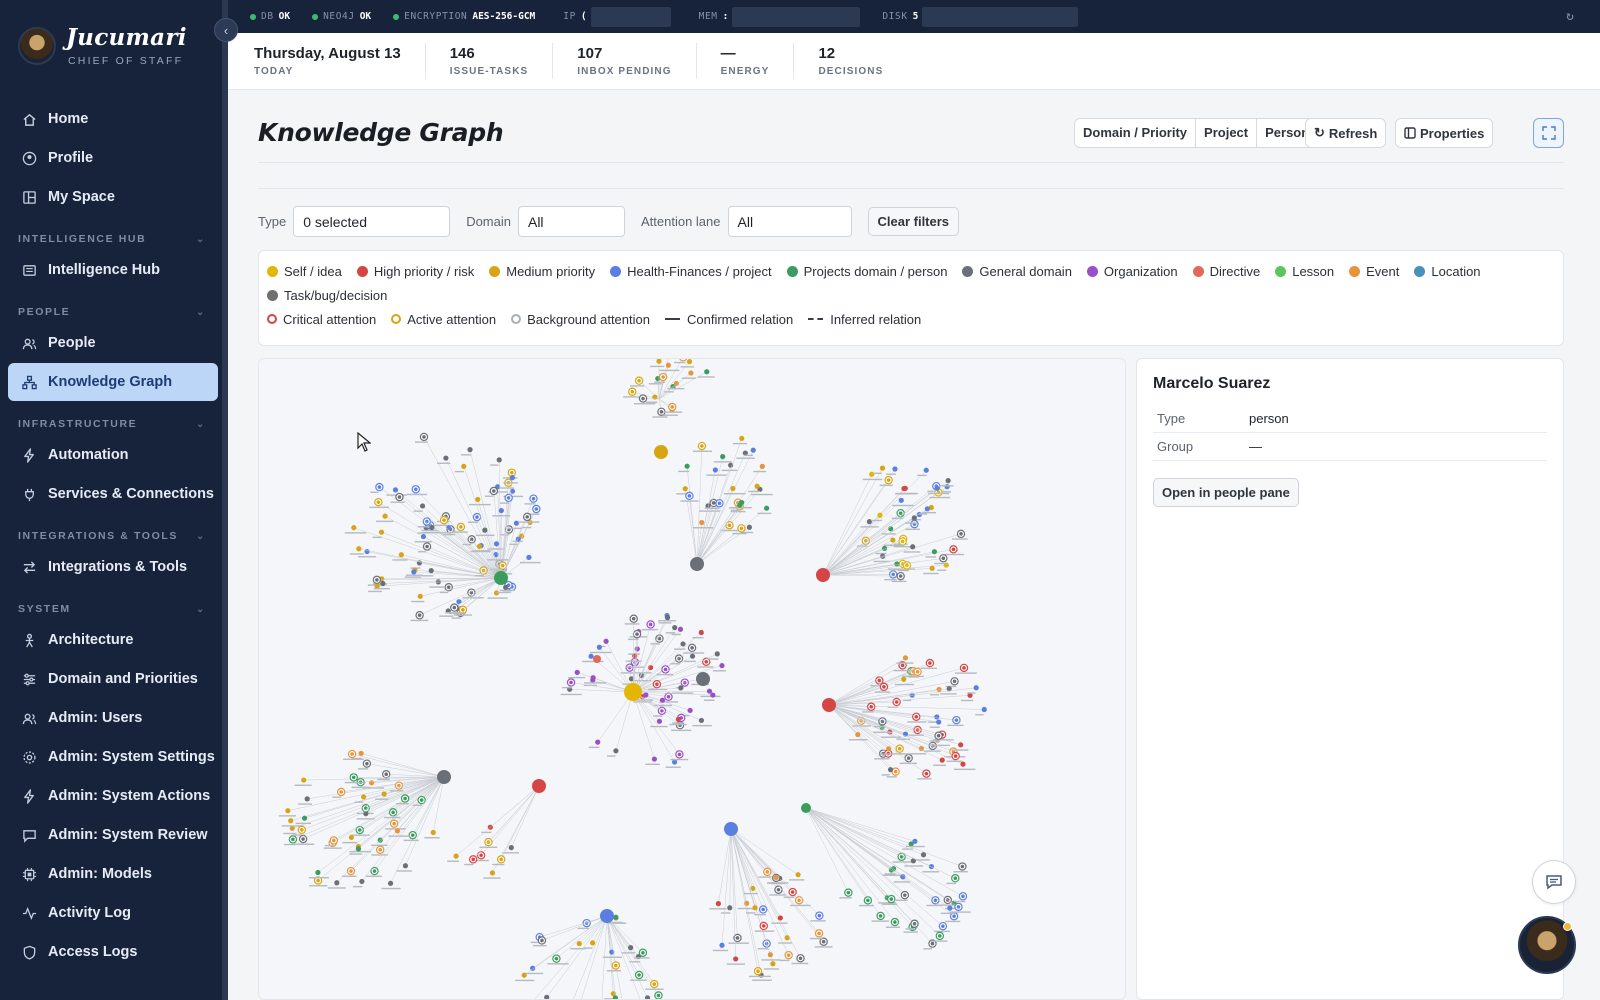  Describe the element at coordinates (113, 640) in the screenshot. I see `sidebar-item-architecture: Architecture` at that location.